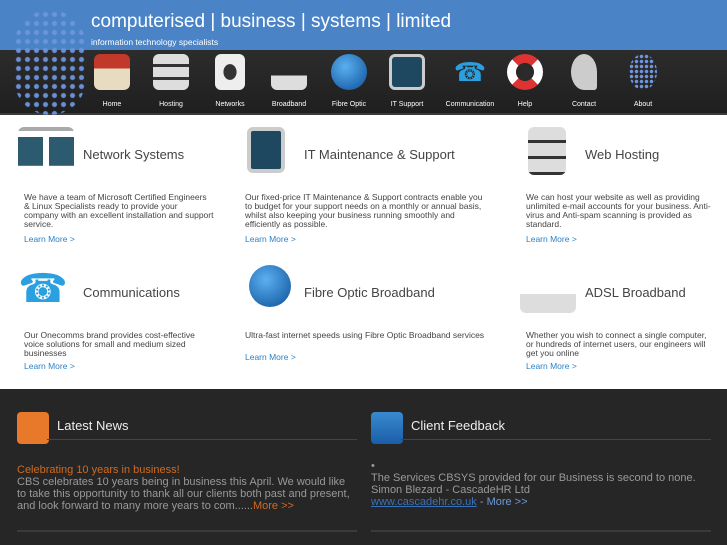  Describe the element at coordinates (525, 72) in the screenshot. I see `lifebuoy-icon` at that location.